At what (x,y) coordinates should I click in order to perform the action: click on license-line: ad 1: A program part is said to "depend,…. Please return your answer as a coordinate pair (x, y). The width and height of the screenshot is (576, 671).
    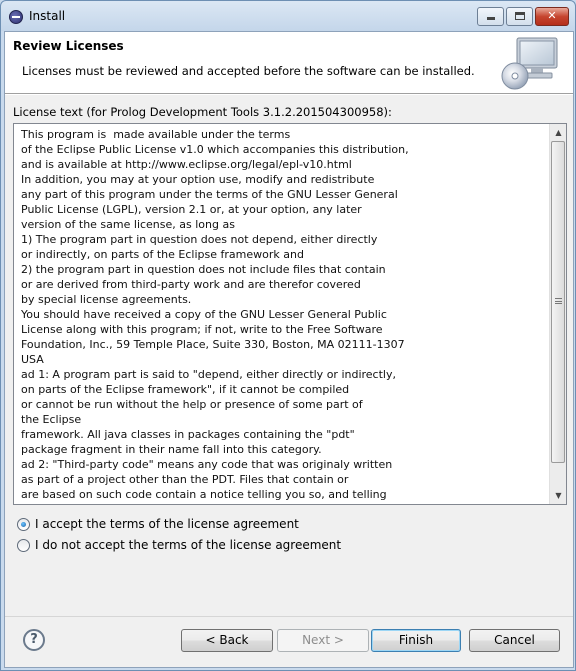
    Looking at the image, I should click on (208, 374).